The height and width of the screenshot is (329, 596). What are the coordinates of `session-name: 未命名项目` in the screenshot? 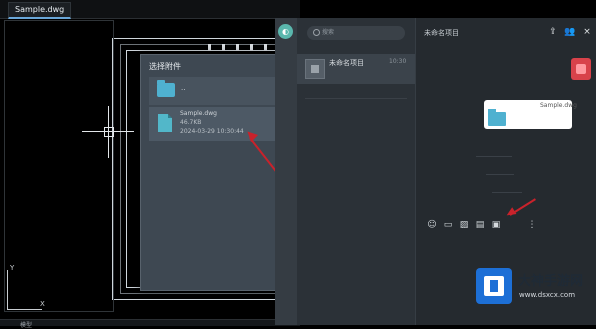 It's located at (346, 63).